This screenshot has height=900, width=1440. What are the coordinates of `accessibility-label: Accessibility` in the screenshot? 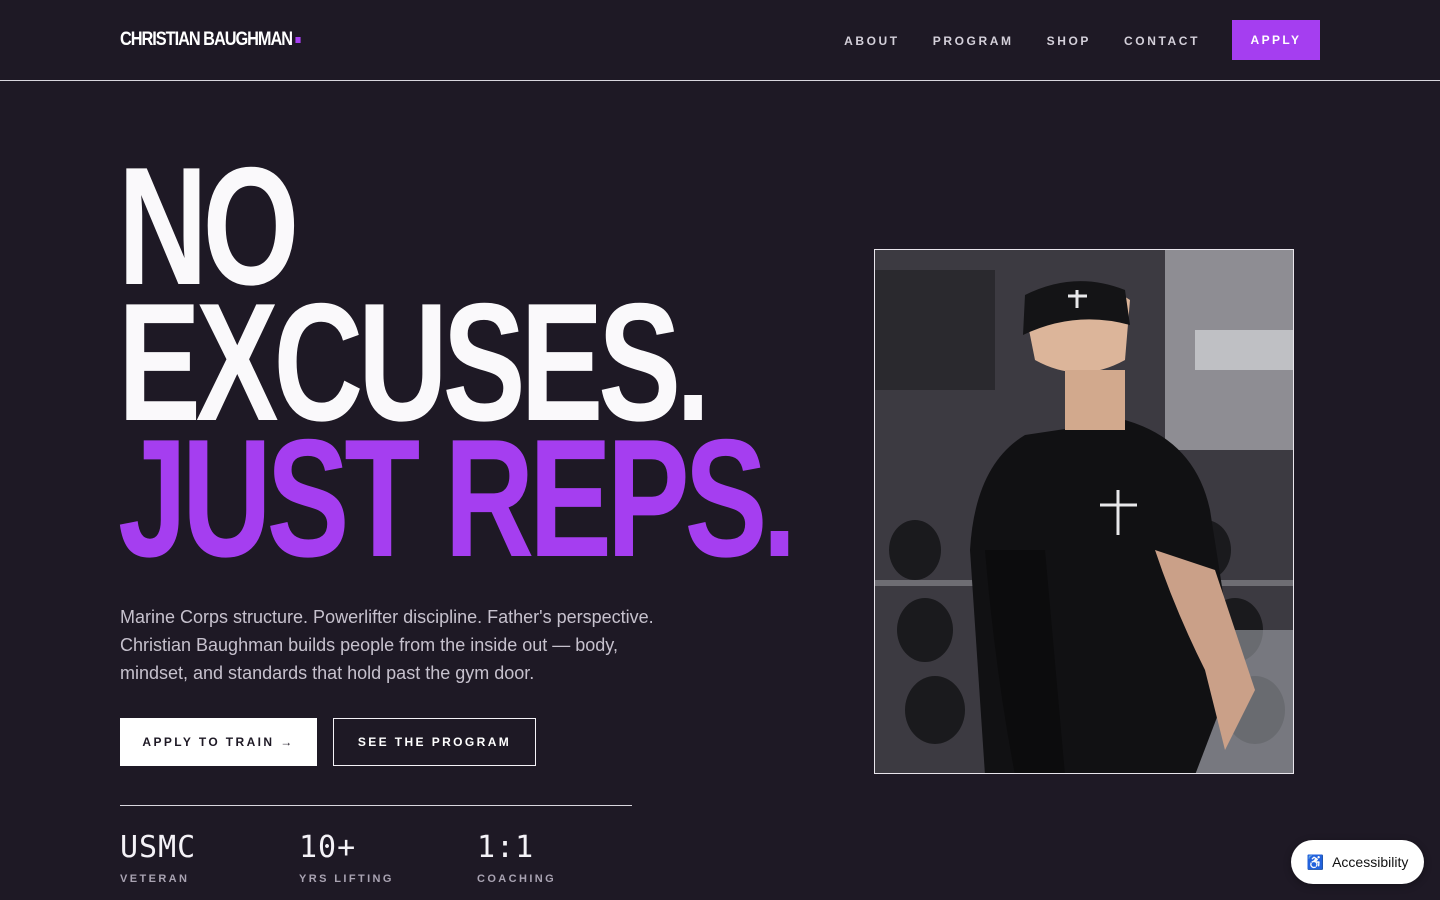 It's located at (1370, 862).